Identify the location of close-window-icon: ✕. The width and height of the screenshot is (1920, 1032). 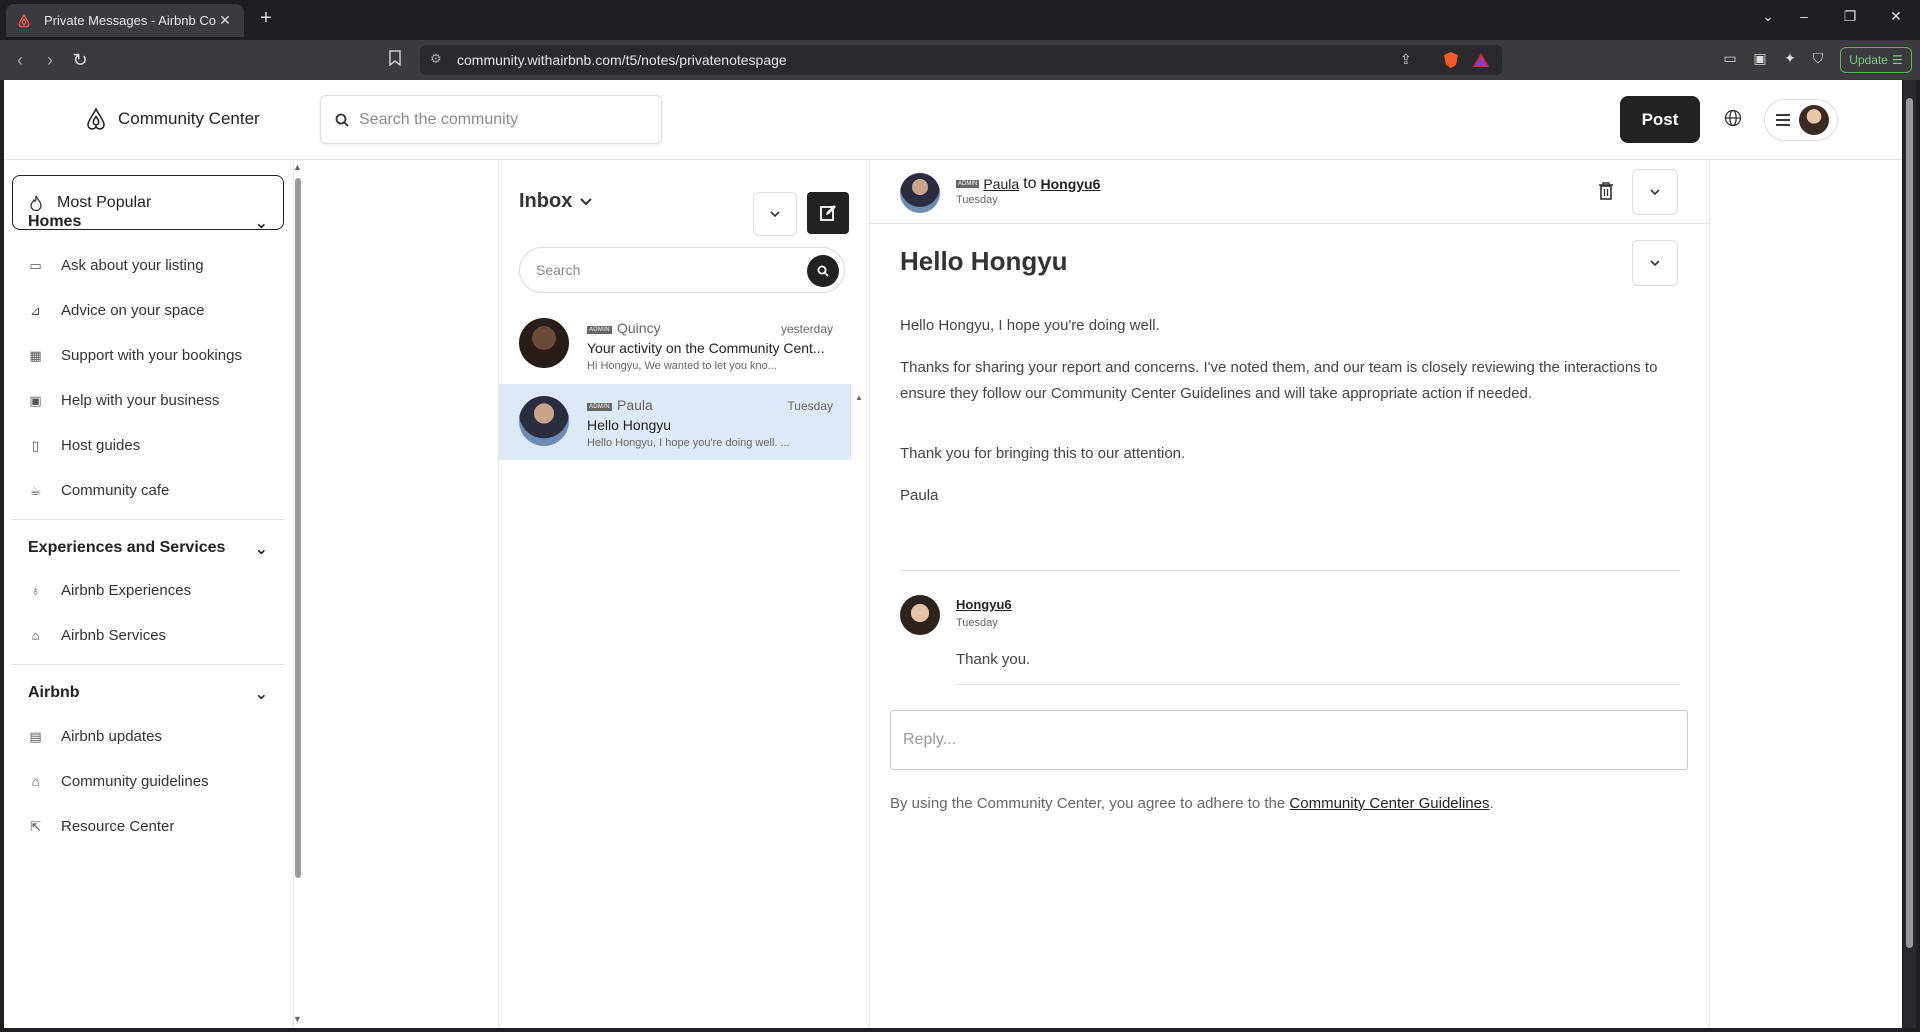
(1896, 16).